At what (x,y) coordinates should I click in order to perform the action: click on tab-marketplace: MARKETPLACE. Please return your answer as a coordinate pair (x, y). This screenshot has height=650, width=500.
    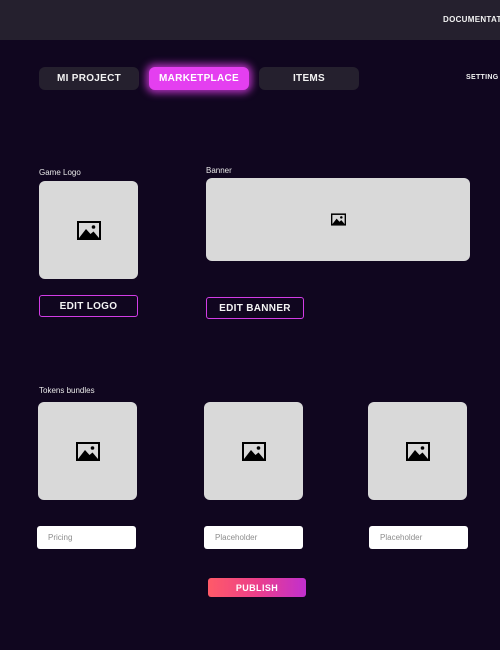
    Looking at the image, I should click on (199, 78).